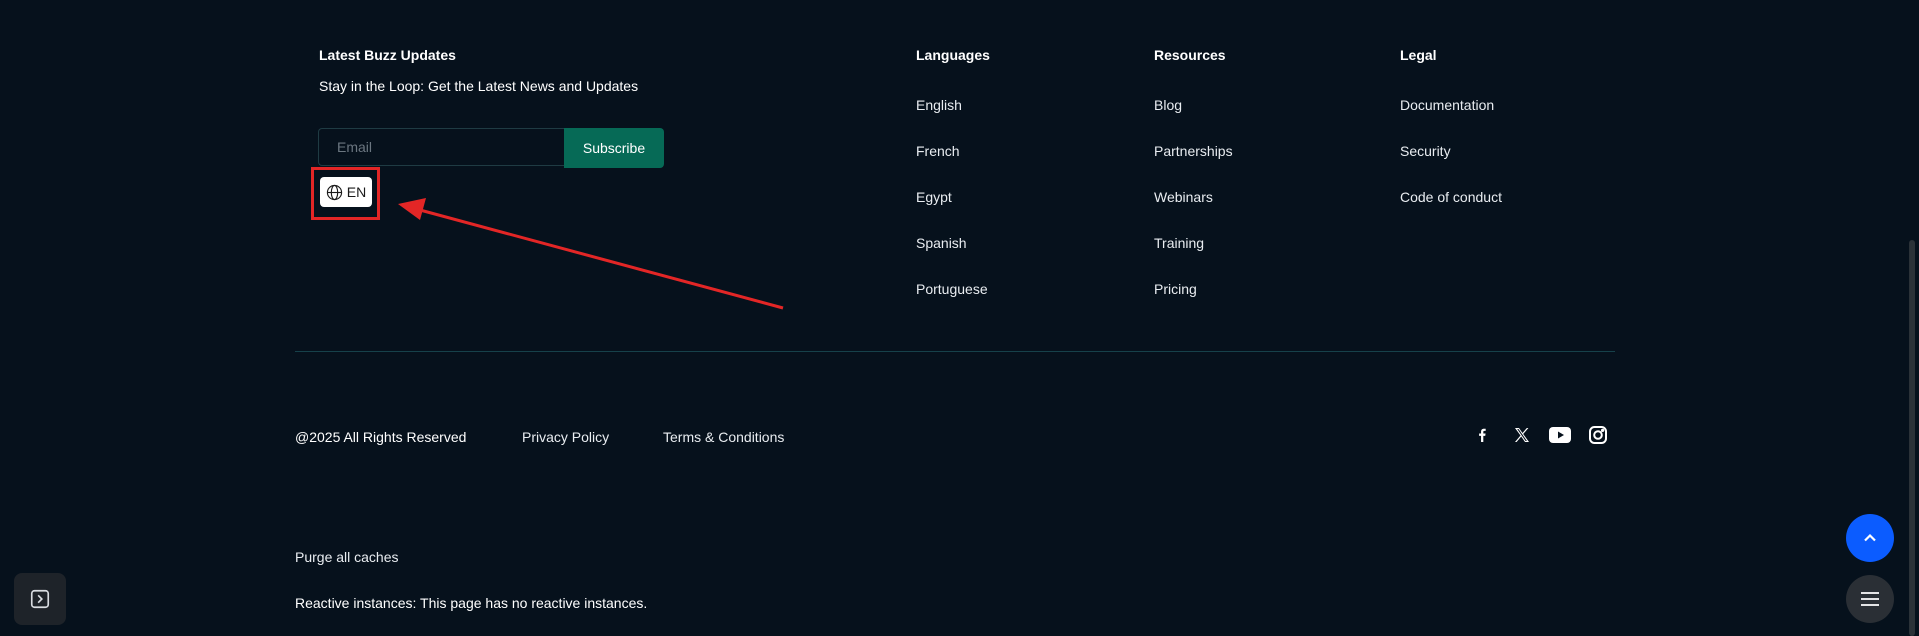  I want to click on language-link-spanish: Spanish, so click(941, 243).